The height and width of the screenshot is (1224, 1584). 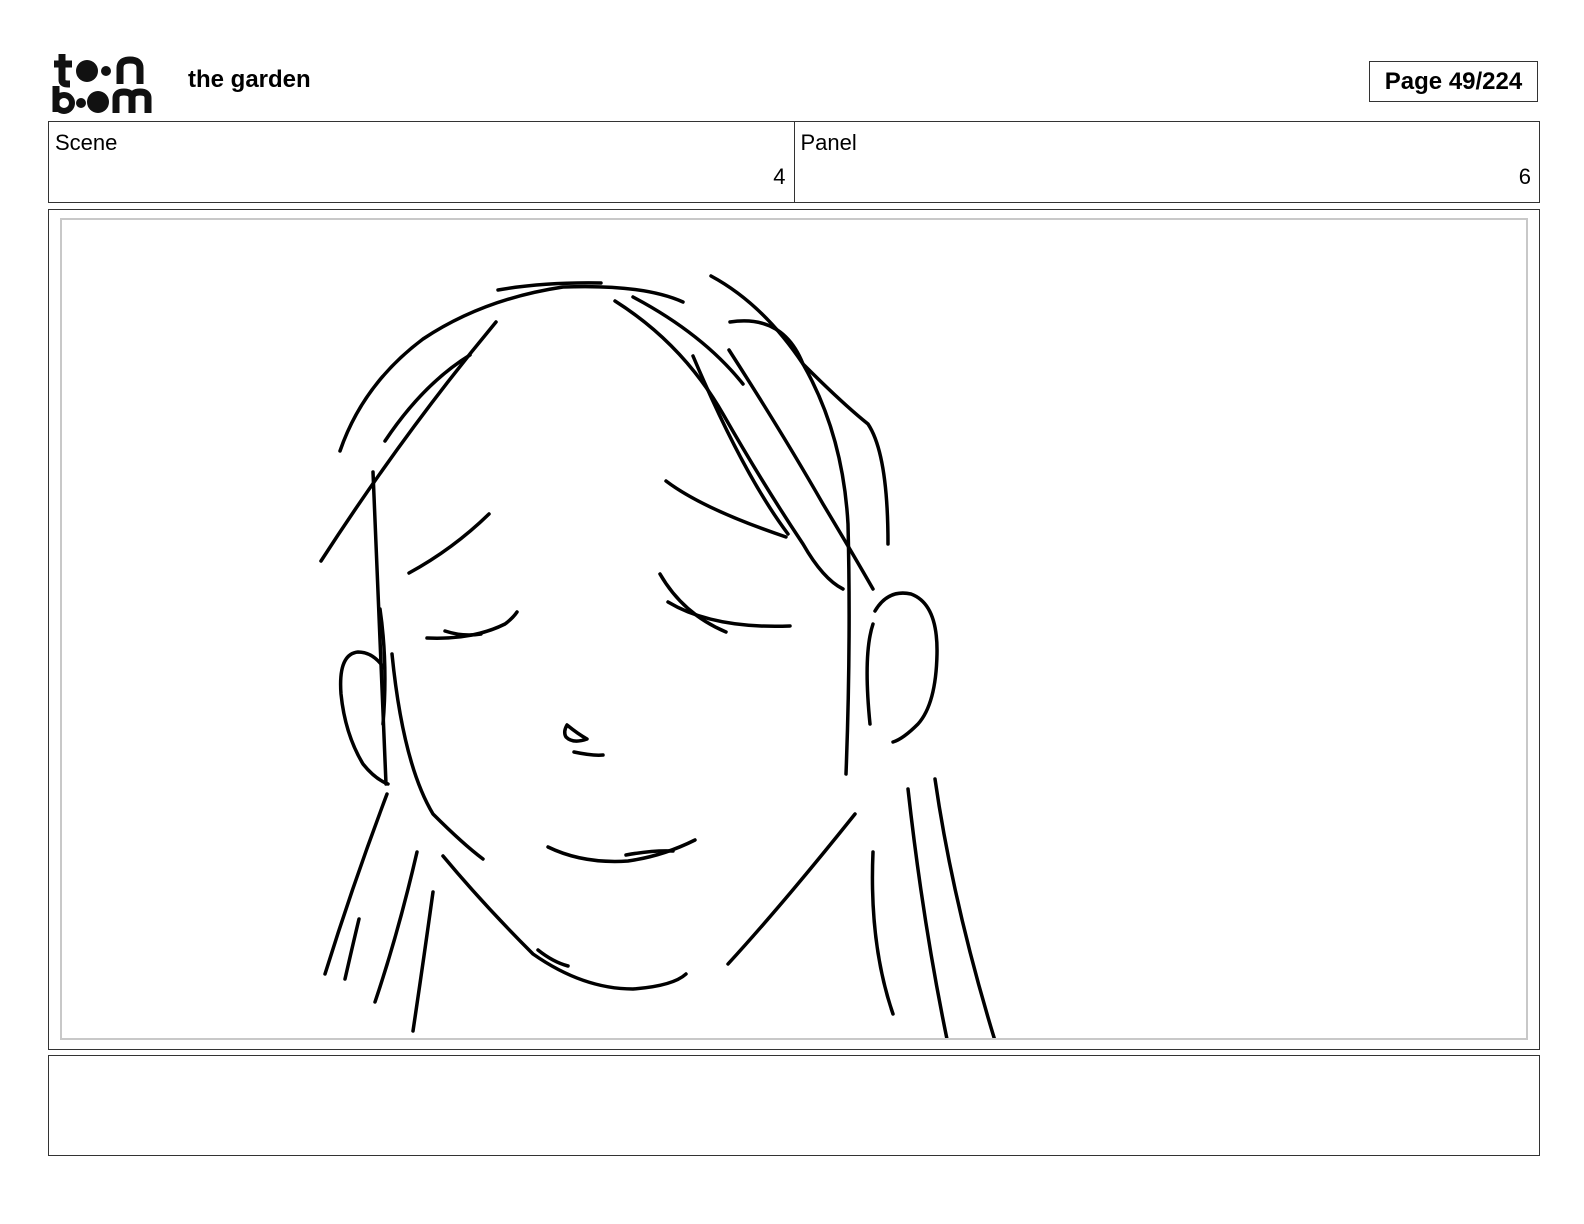 I want to click on scene-cell: Scene 4, so click(x=421, y=162).